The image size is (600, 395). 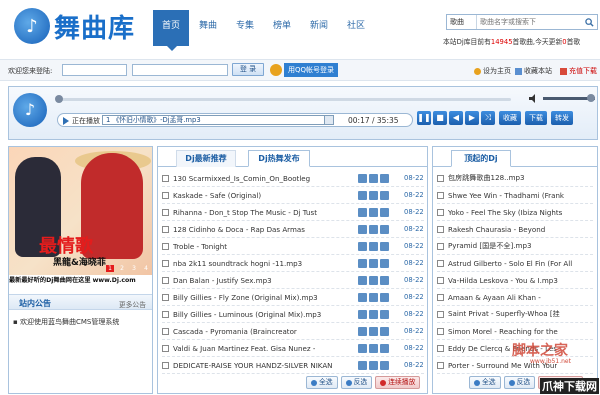 What do you see at coordinates (515, 331) in the screenshot?
I see `song-row: Simon Morel - Reaching for the` at bounding box center [515, 331].